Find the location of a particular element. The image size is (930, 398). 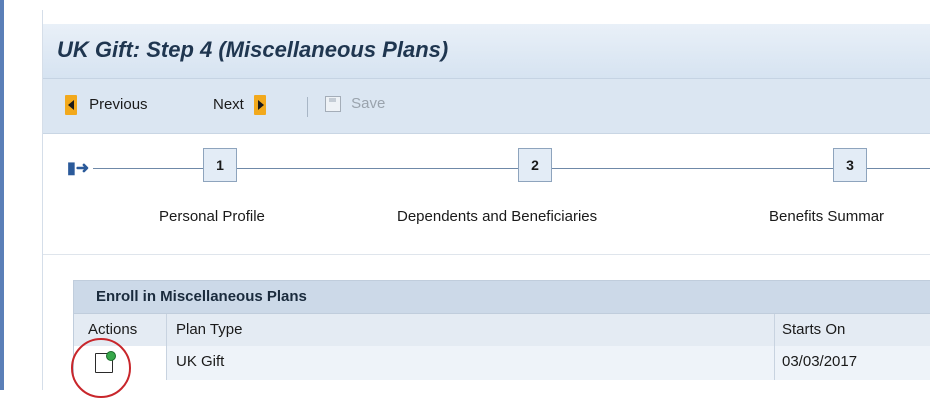

previous-arrow-icon is located at coordinates (71, 105).